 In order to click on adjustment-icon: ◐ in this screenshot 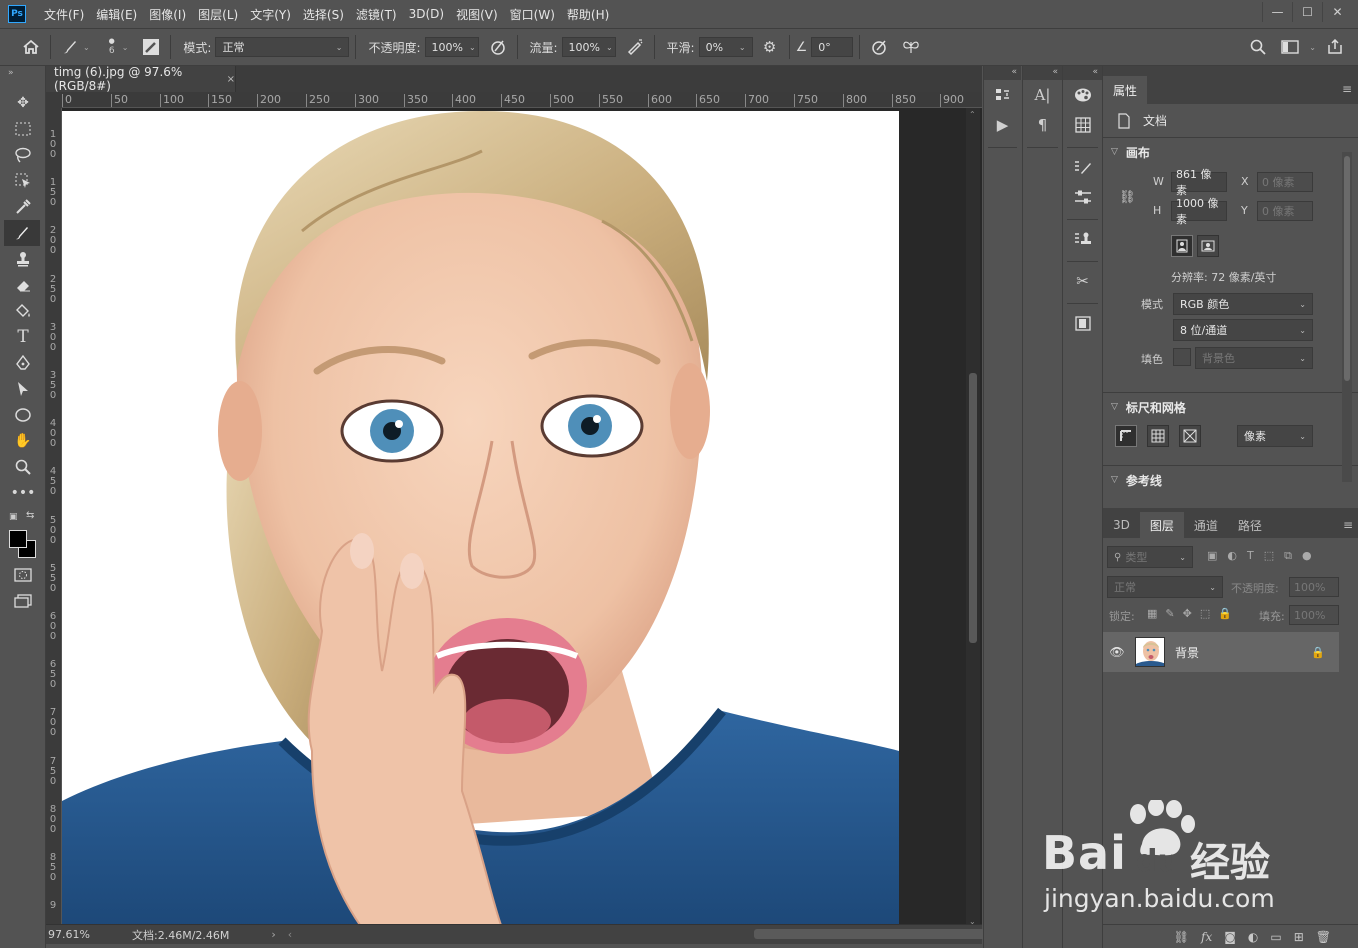, I will do `click(1253, 937)`.